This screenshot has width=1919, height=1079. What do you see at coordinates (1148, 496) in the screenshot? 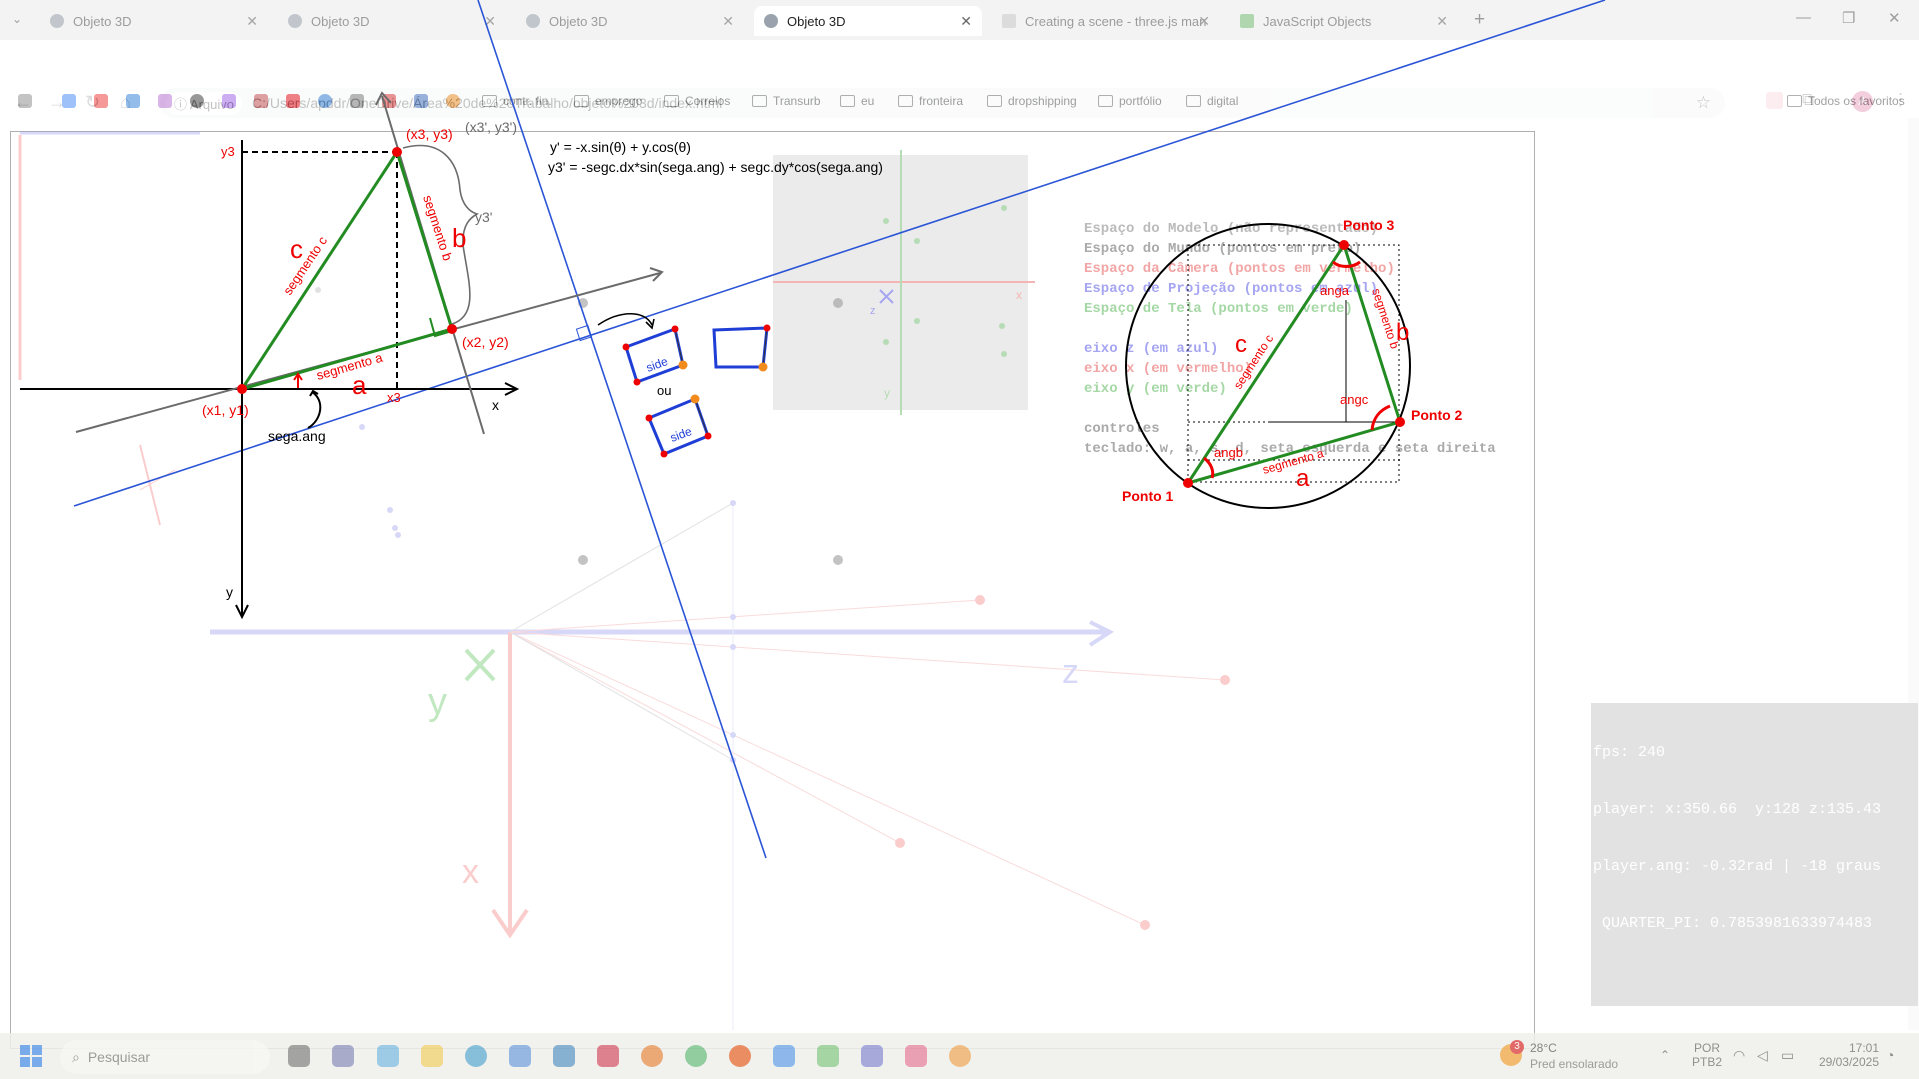
I see `ponto-1-label: Ponto 1` at bounding box center [1148, 496].